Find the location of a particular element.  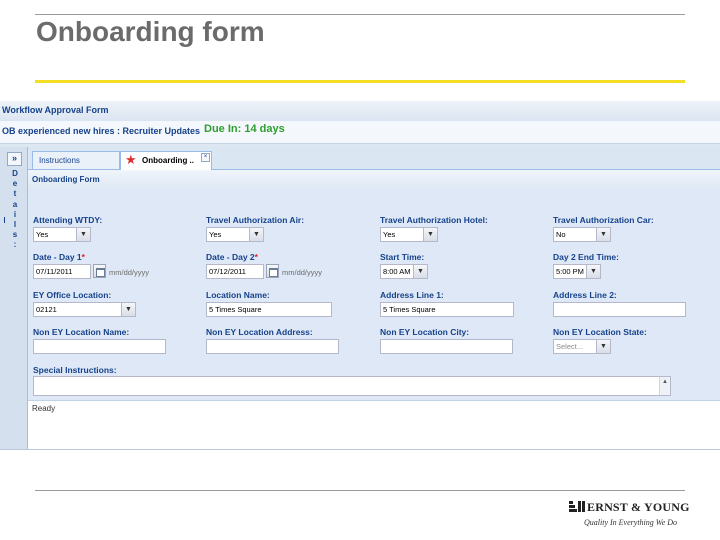

start-time-label: Start Time: is located at coordinates (402, 257).